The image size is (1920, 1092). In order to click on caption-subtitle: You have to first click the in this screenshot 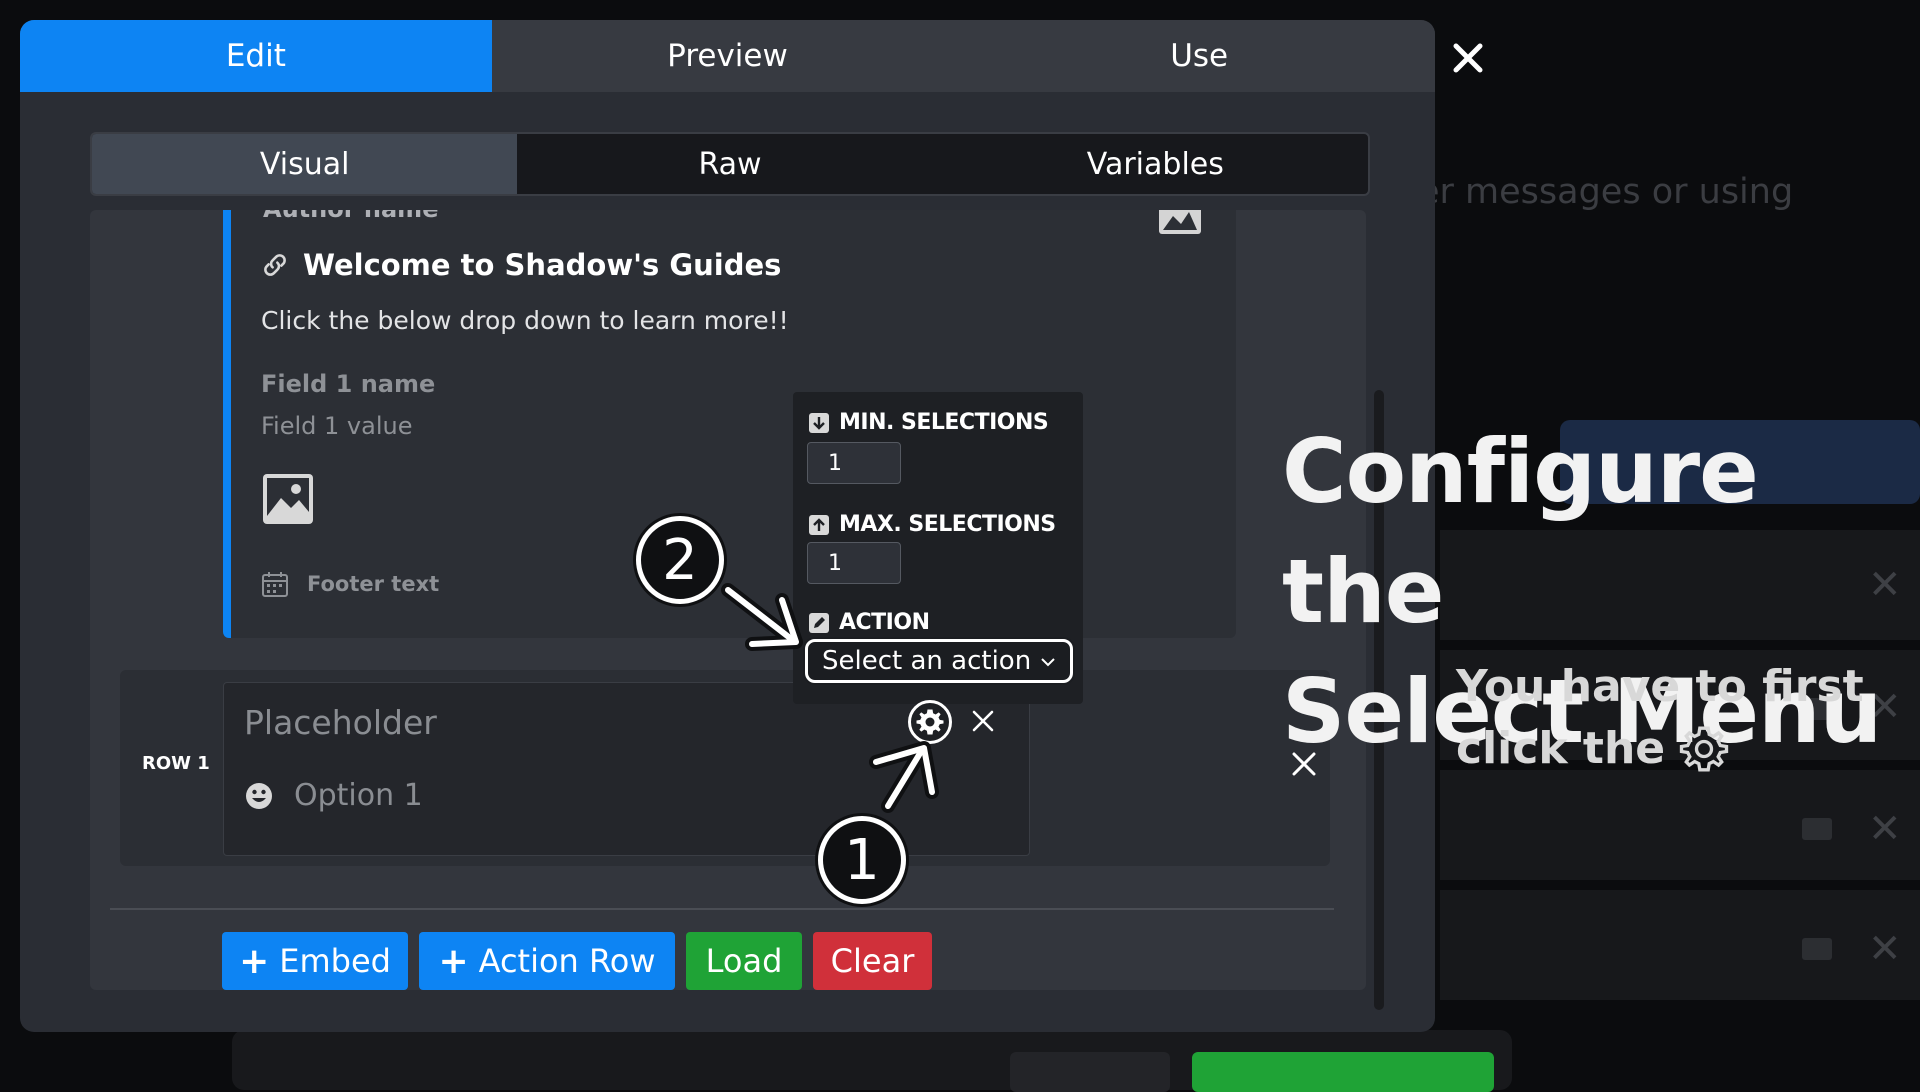, I will do `click(1660, 718)`.